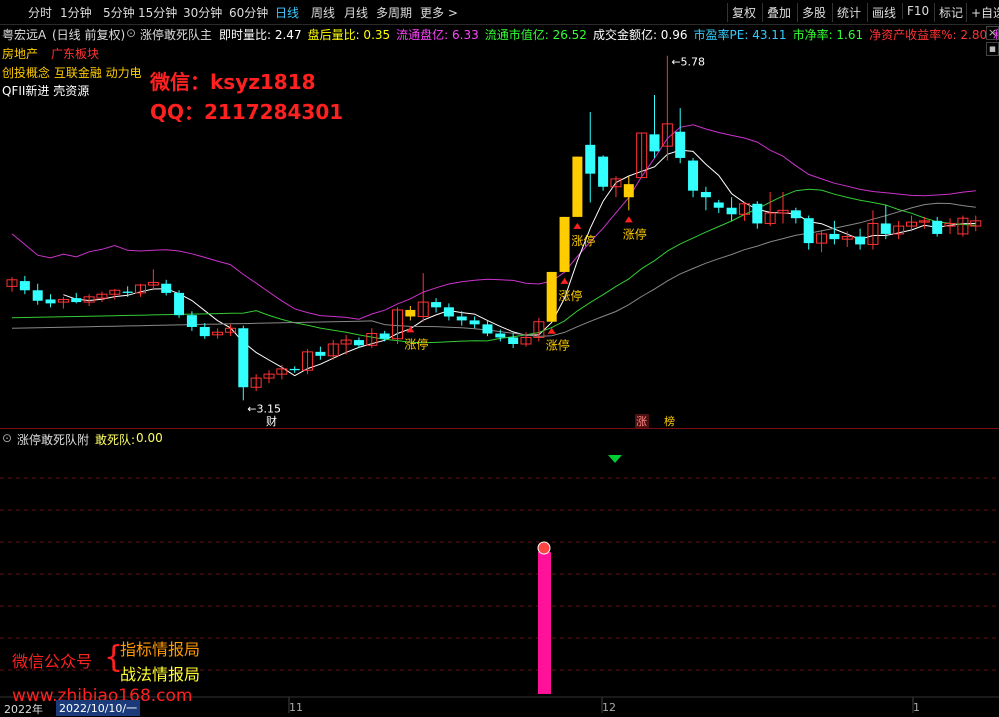 The image size is (999, 717). What do you see at coordinates (115, 440) in the screenshot?
I see `sub-series-label: 敢死队:` at bounding box center [115, 440].